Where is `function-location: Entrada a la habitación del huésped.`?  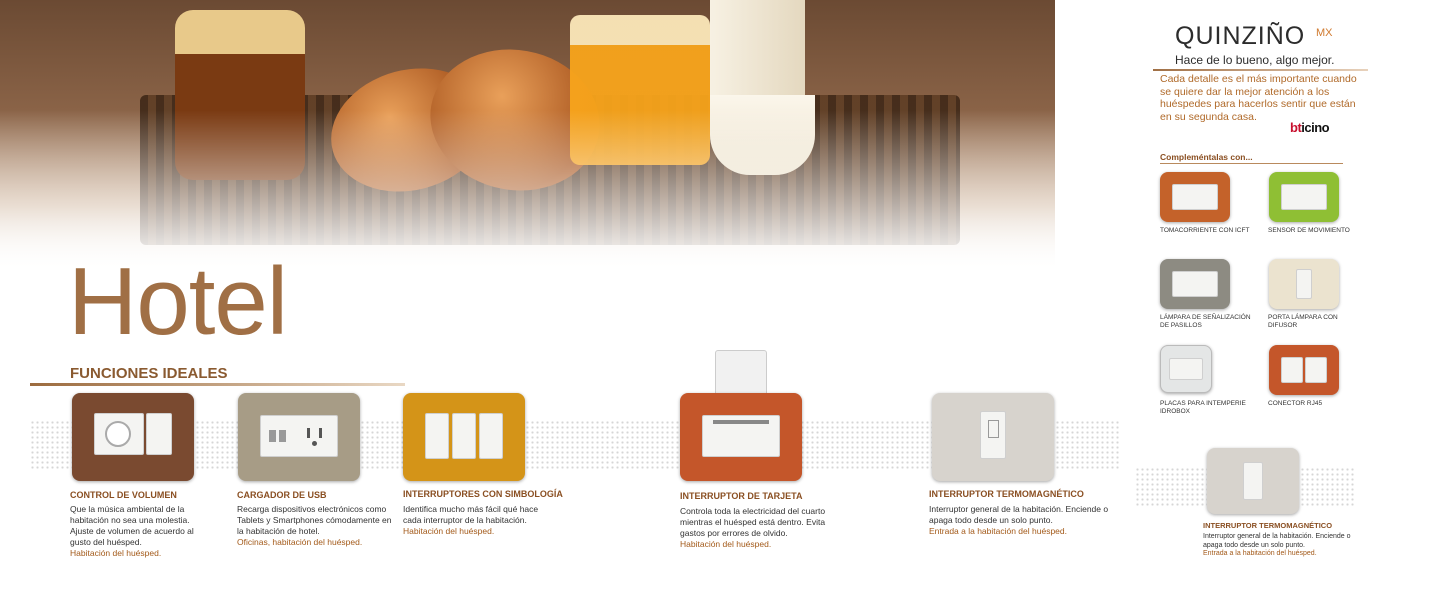 function-location: Entrada a la habitación del huésped. is located at coordinates (998, 531).